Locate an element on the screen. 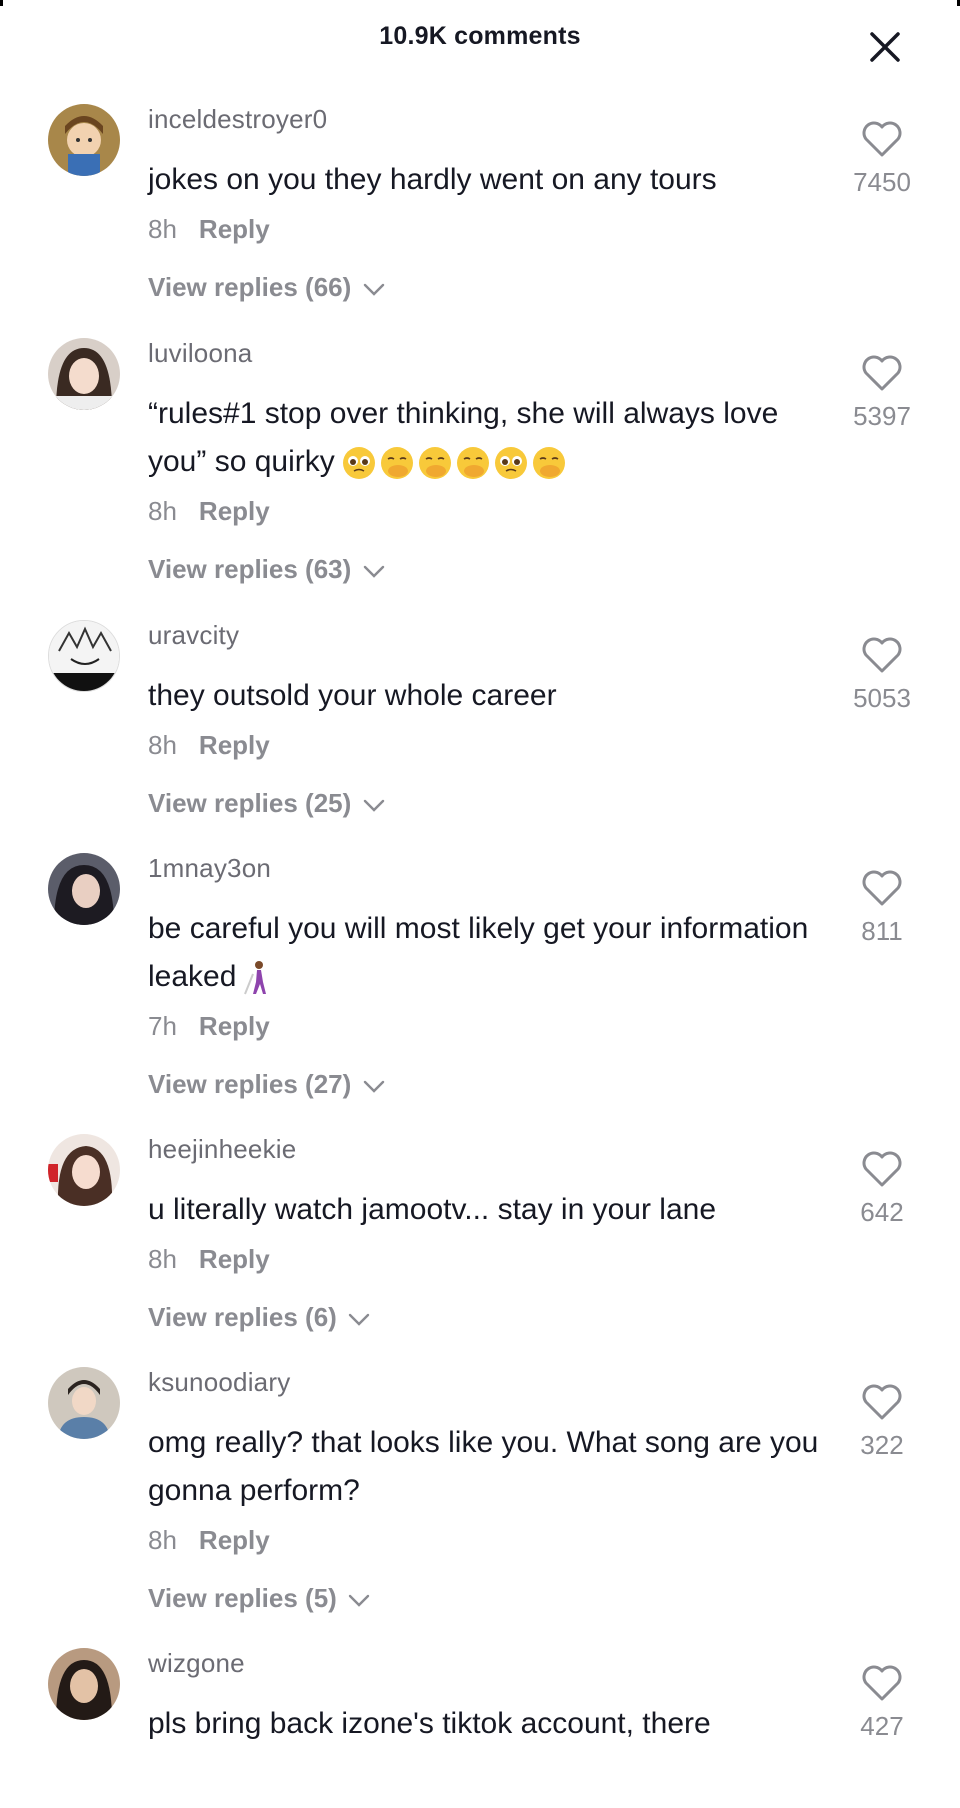  comment-username: 1mnay3on is located at coordinates (209, 868).